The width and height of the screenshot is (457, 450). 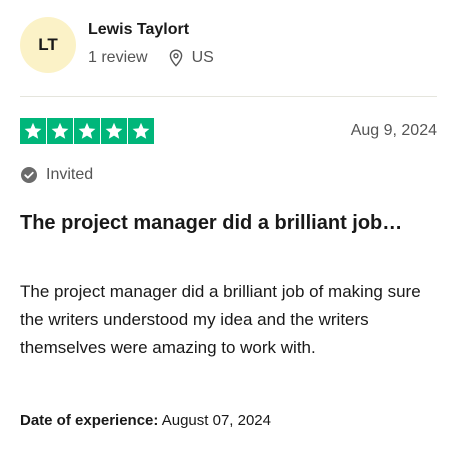 I want to click on location-pin-icon, so click(x=175, y=58).